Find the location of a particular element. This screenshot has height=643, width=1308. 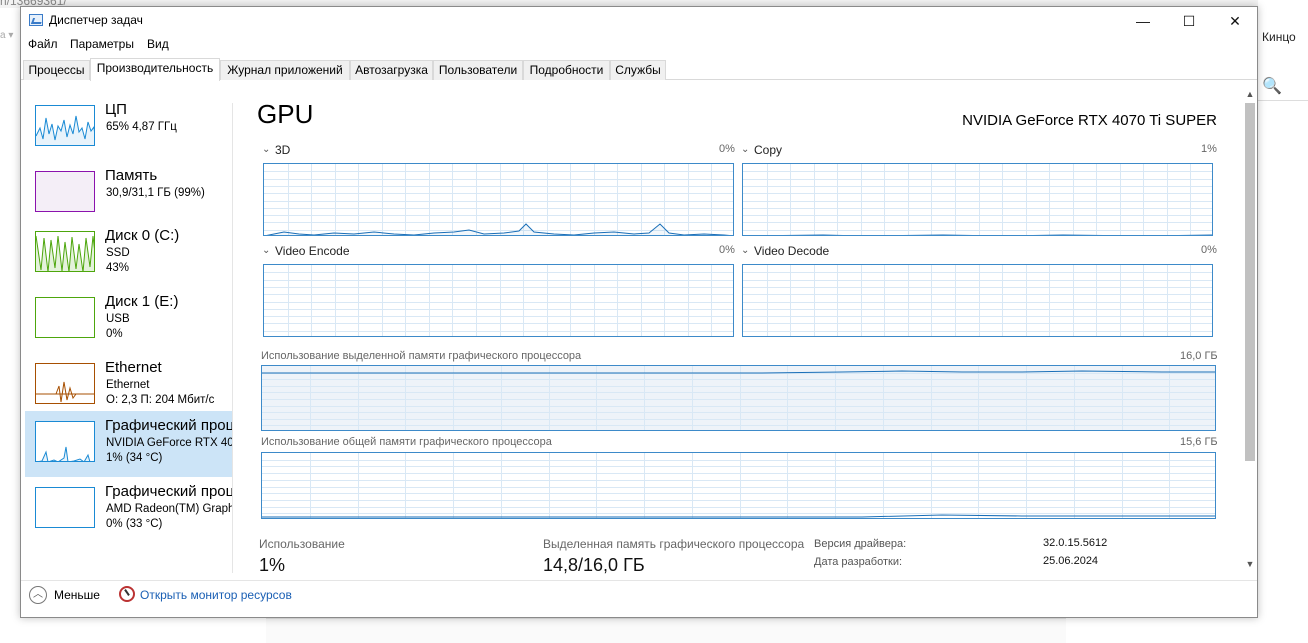

menu-view: Вид is located at coordinates (158, 44).